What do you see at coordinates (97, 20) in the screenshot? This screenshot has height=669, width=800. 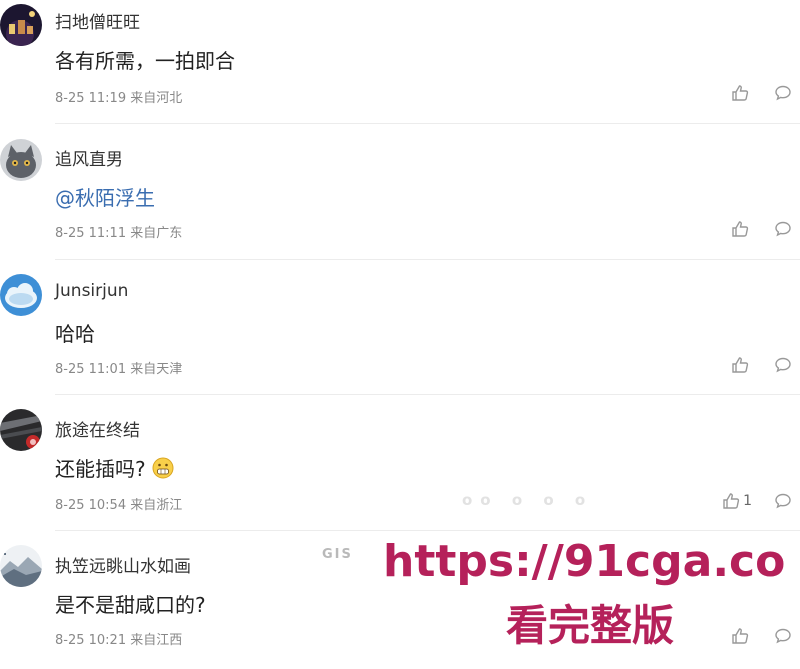 I see `username: 扫地僧旺旺` at bounding box center [97, 20].